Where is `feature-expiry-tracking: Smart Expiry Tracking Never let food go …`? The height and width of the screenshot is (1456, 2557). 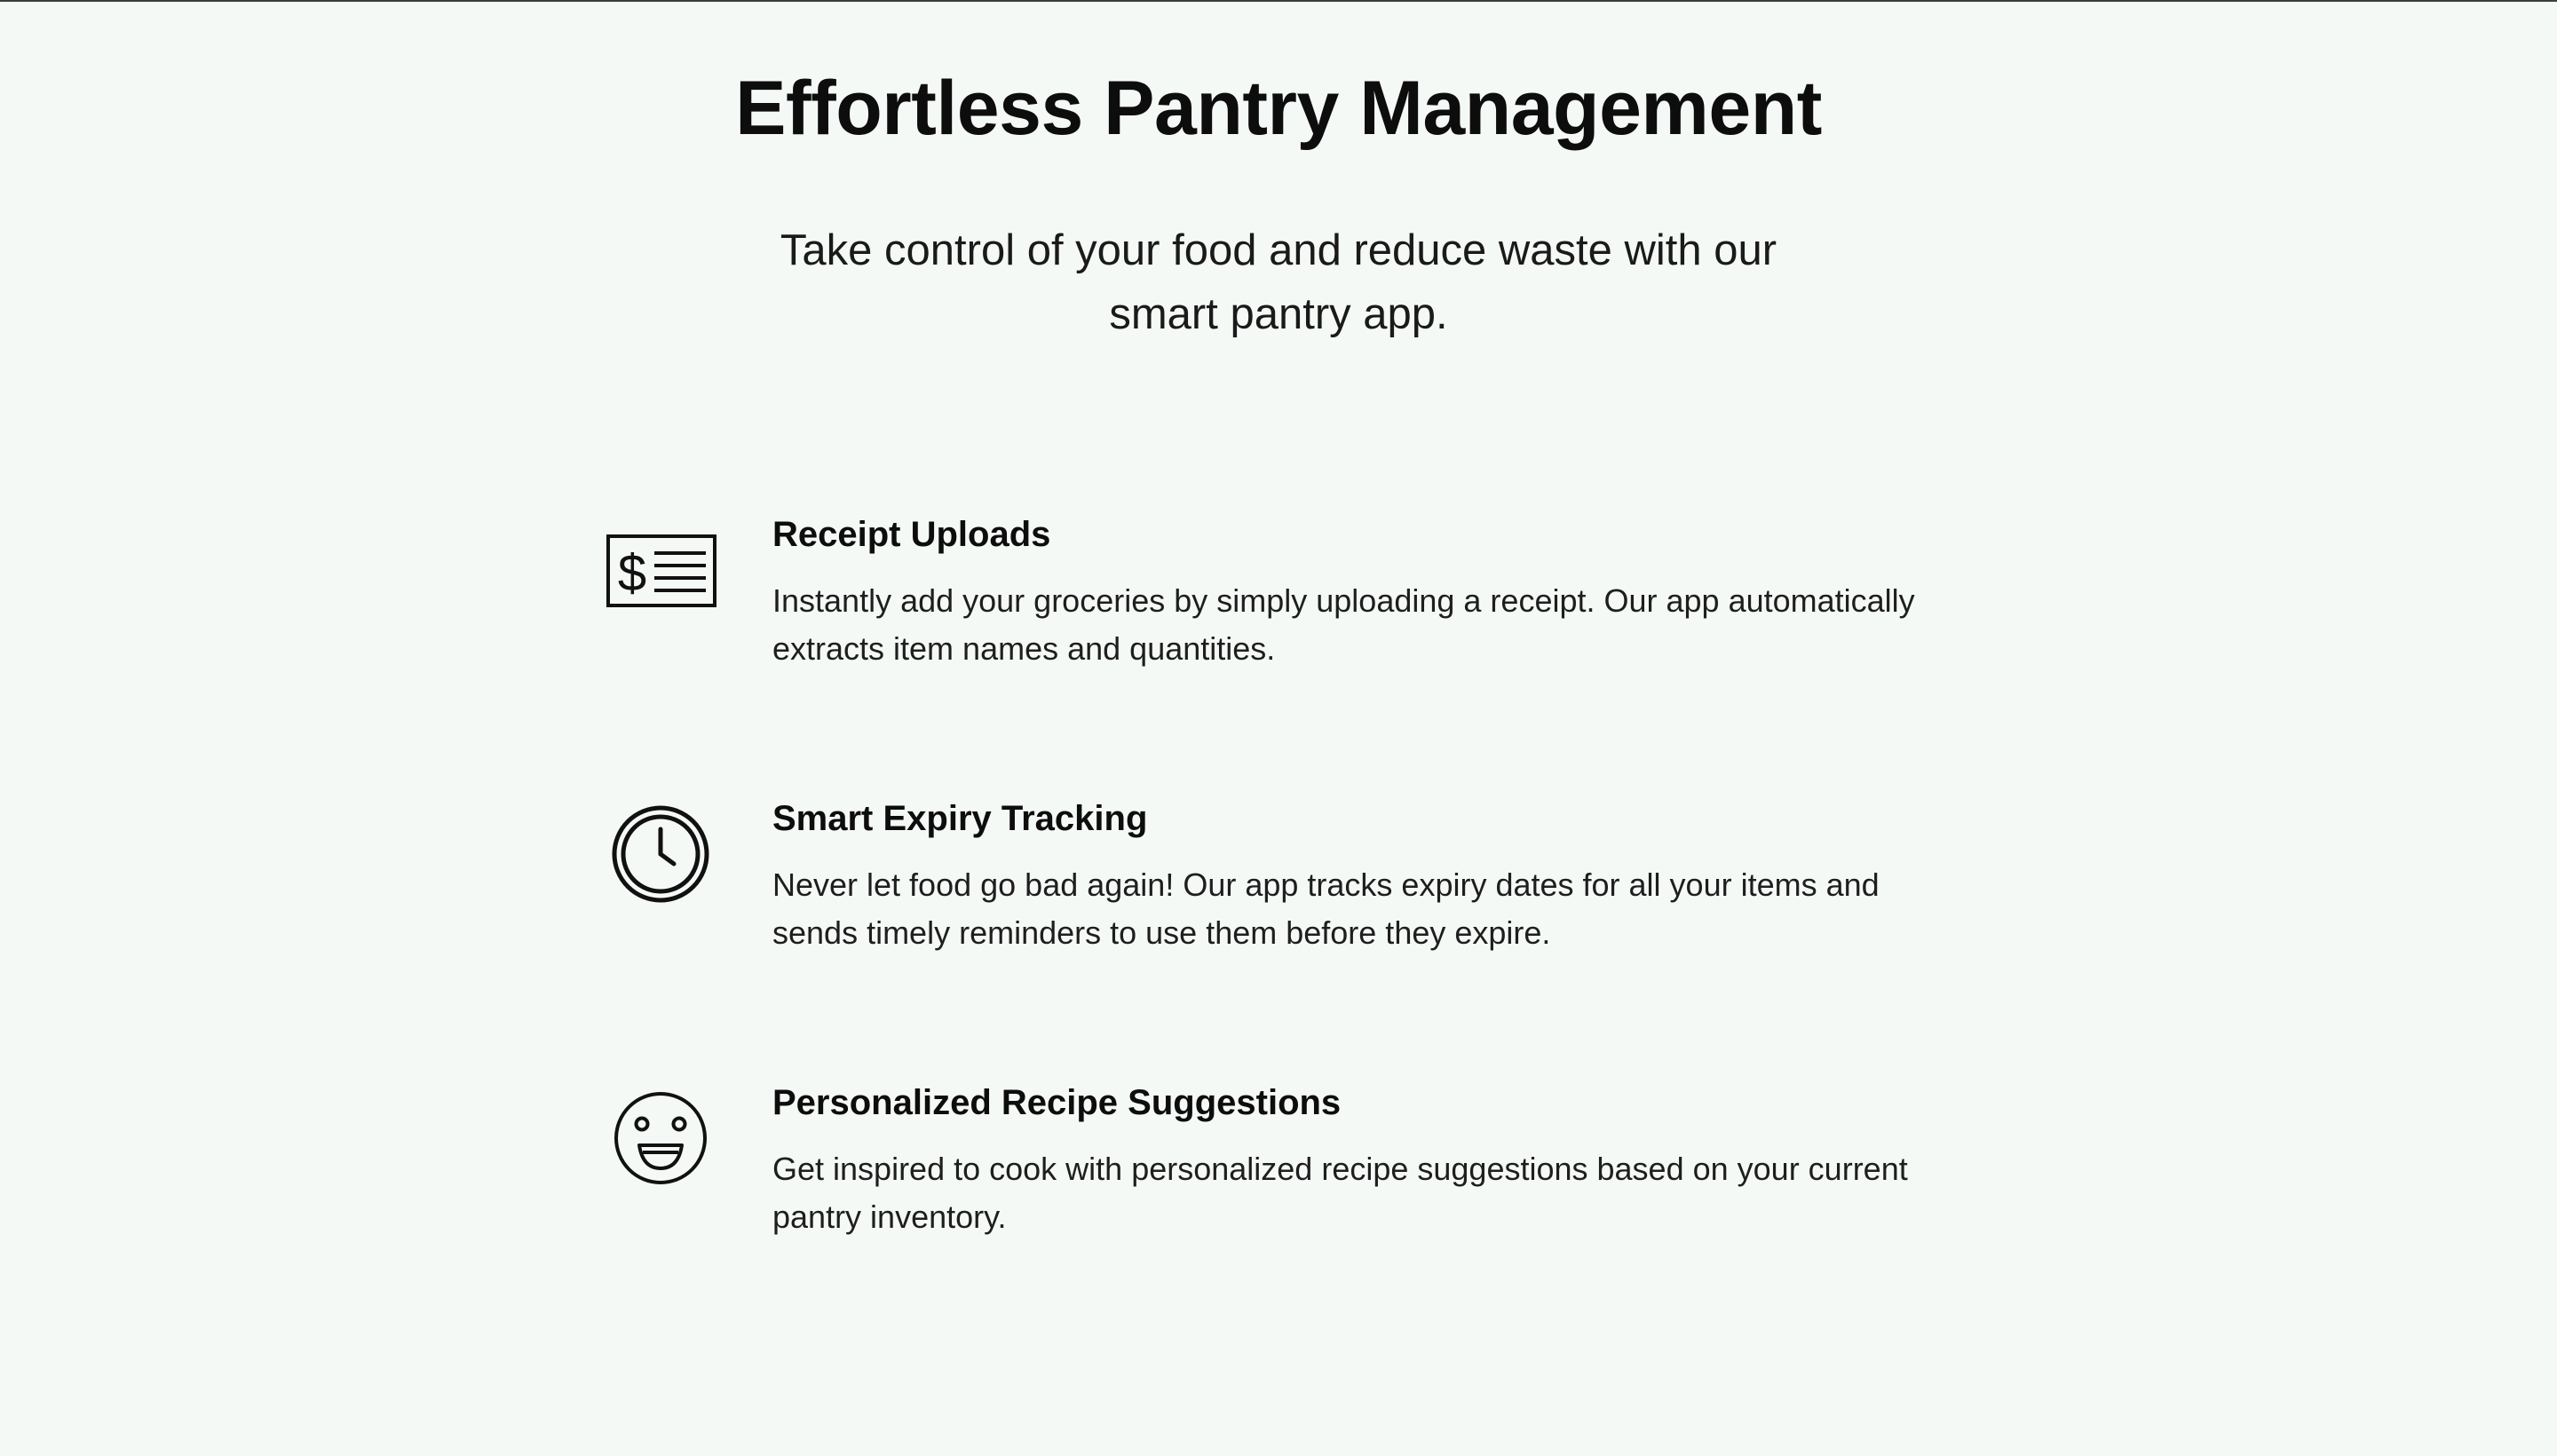
feature-expiry-tracking: Smart Expiry Tracking Never let food go … is located at coordinates (1278, 900).